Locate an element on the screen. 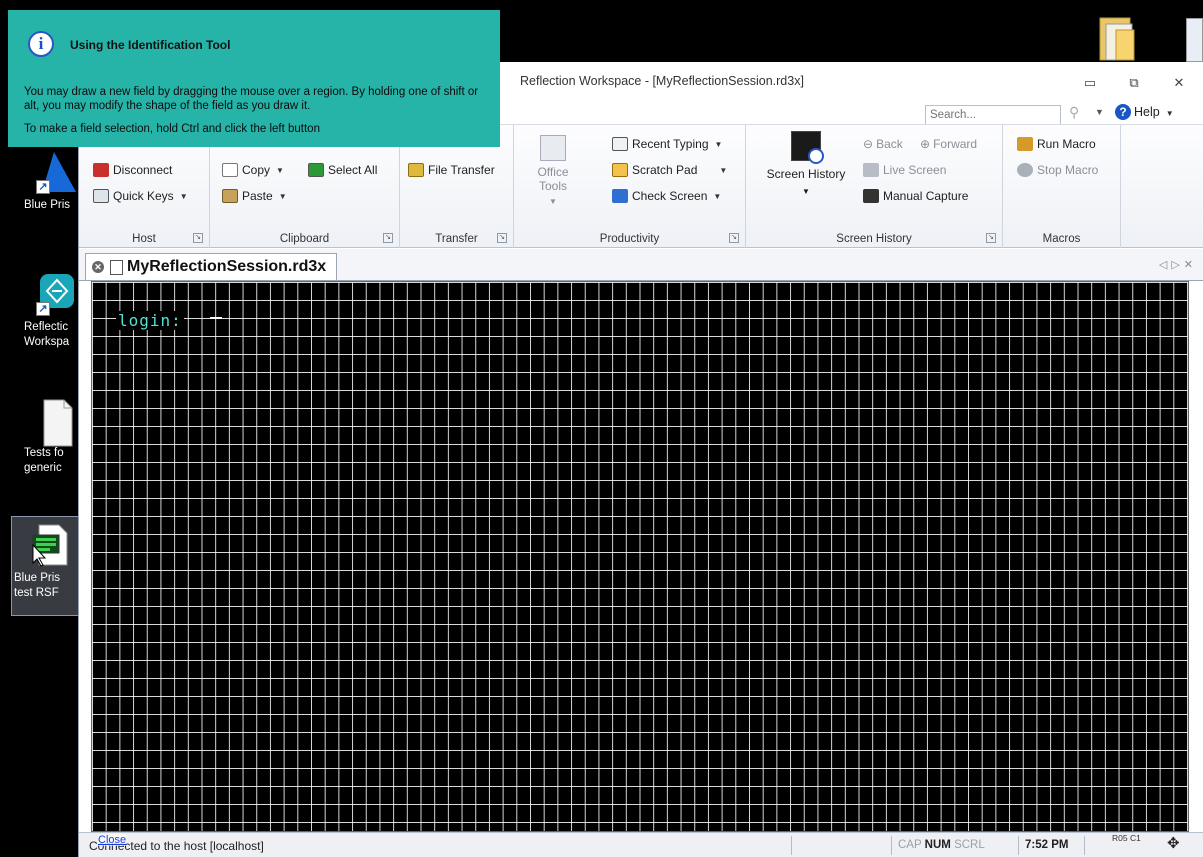 The image size is (1203, 857). help-icon: ? is located at coordinates (1123, 112).